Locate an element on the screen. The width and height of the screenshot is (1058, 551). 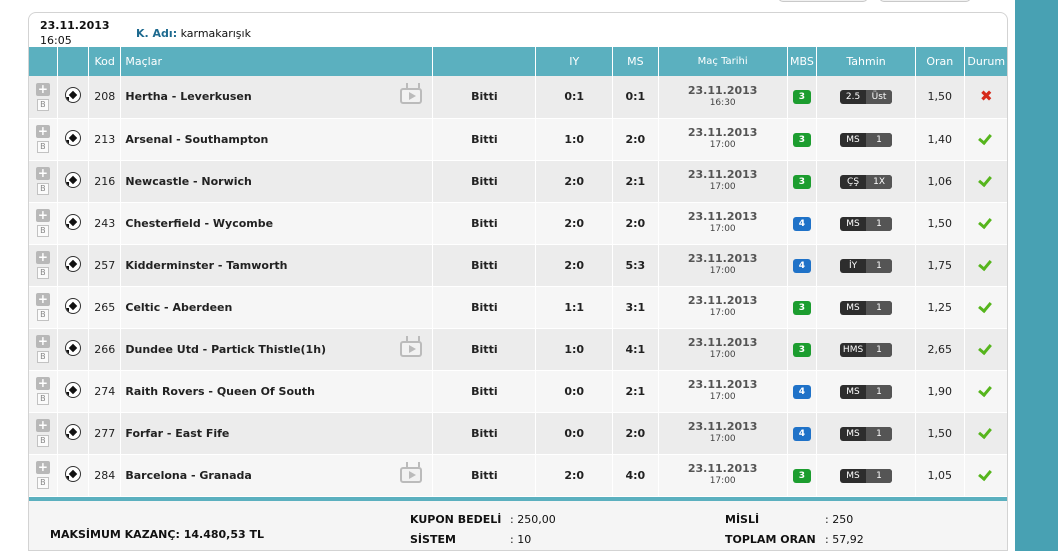
match-date-cell: 23.11.2013 16:30 is located at coordinates (723, 97).